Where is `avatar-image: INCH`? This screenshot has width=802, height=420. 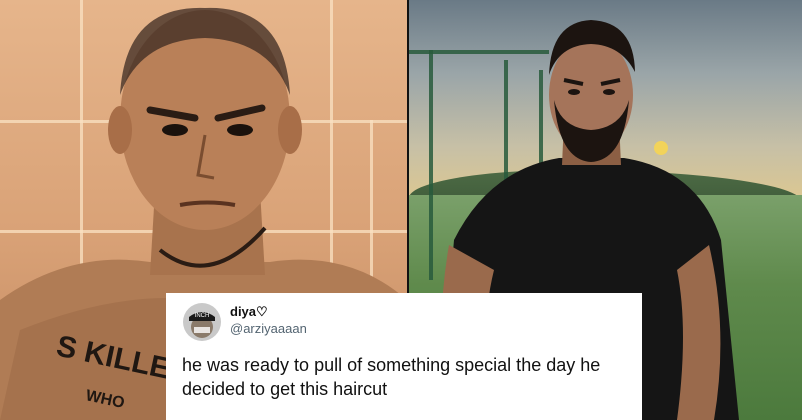
avatar-image: INCH is located at coordinates (202, 322).